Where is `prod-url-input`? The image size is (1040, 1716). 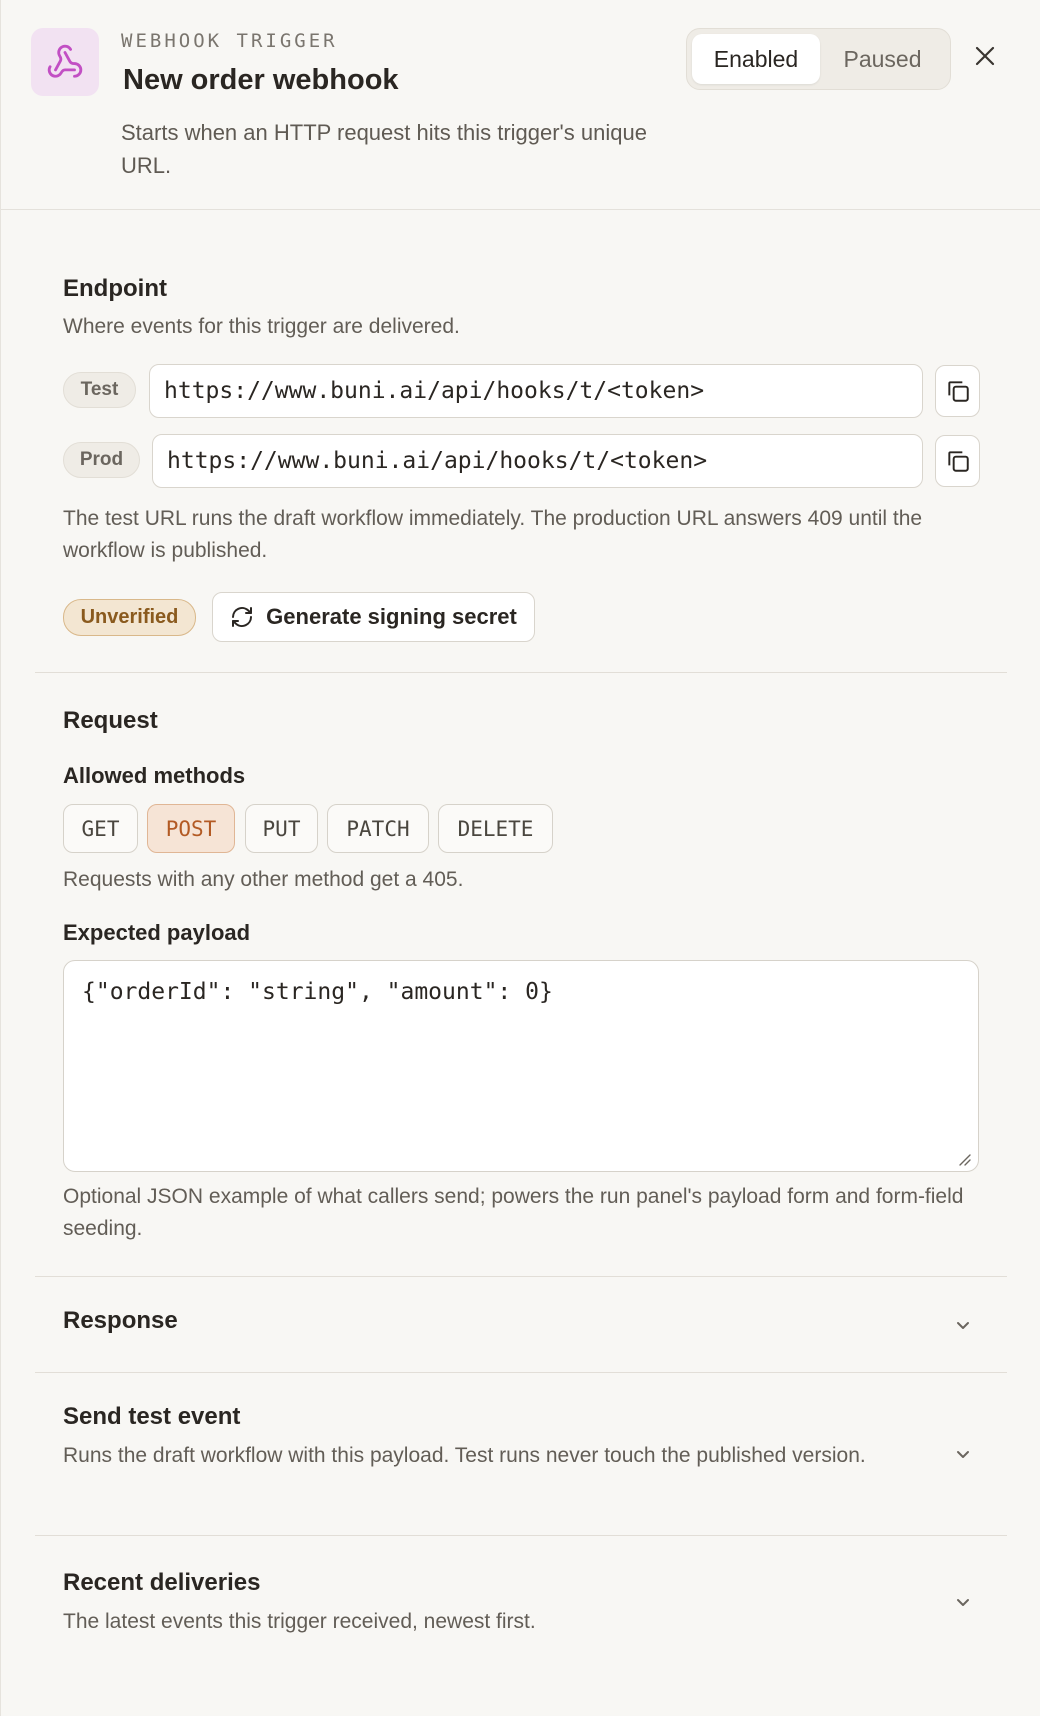 prod-url-input is located at coordinates (537, 461).